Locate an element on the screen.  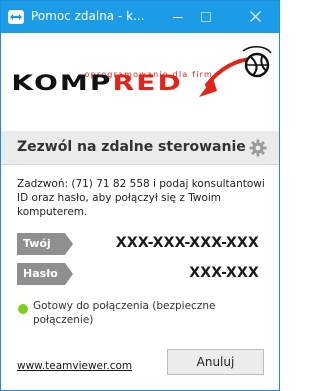
password-label: Hasło is located at coordinates (45, 274).